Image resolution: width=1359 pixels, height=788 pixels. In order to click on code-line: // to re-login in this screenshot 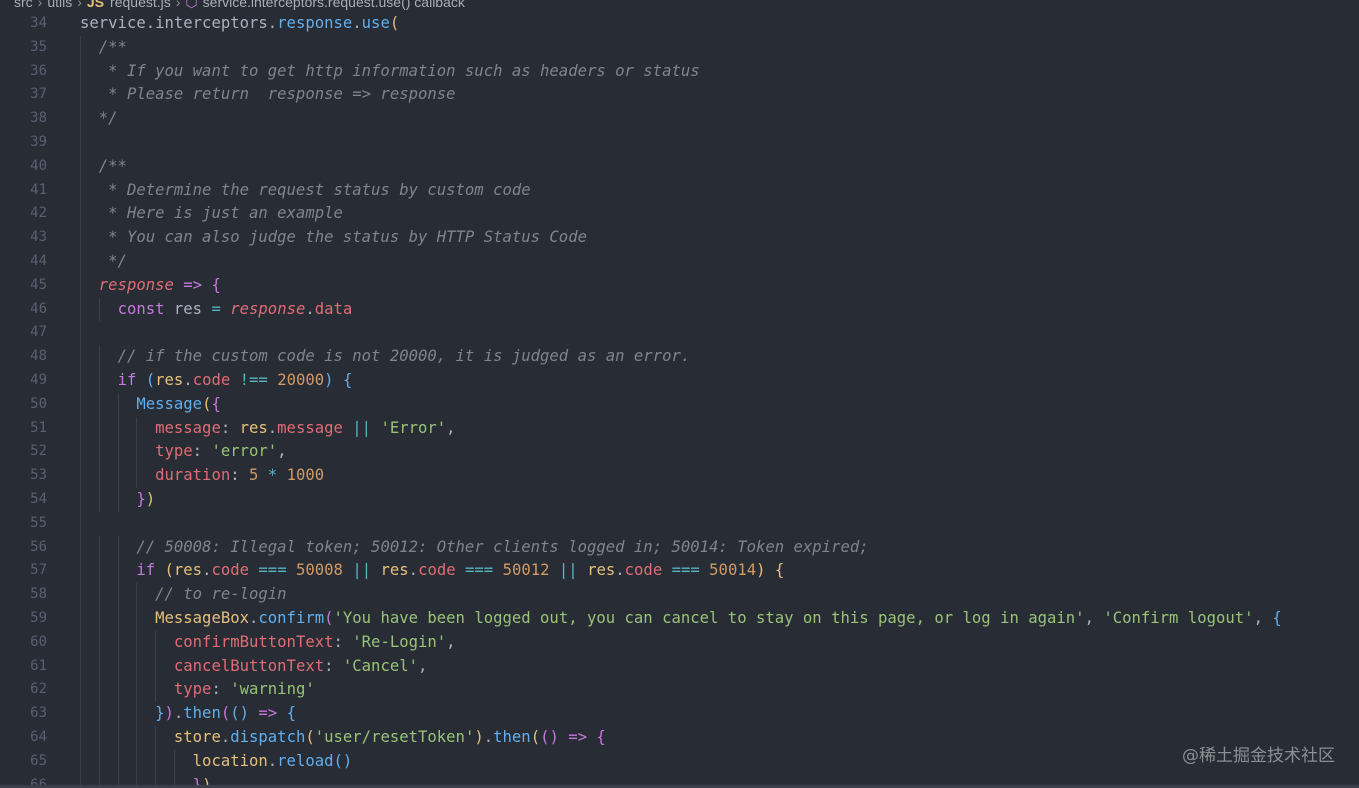, I will do `click(719, 595)`.